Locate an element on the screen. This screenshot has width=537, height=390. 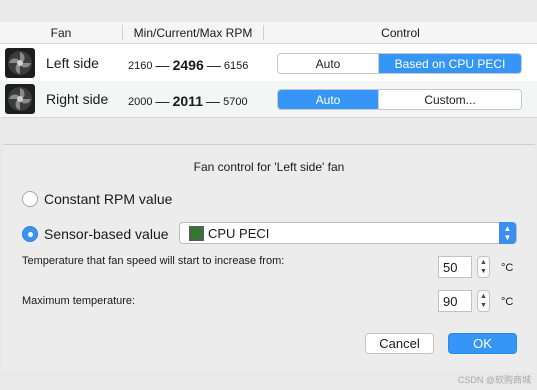
radio-constant-rpm: Constant RPM value is located at coordinates (97, 199).